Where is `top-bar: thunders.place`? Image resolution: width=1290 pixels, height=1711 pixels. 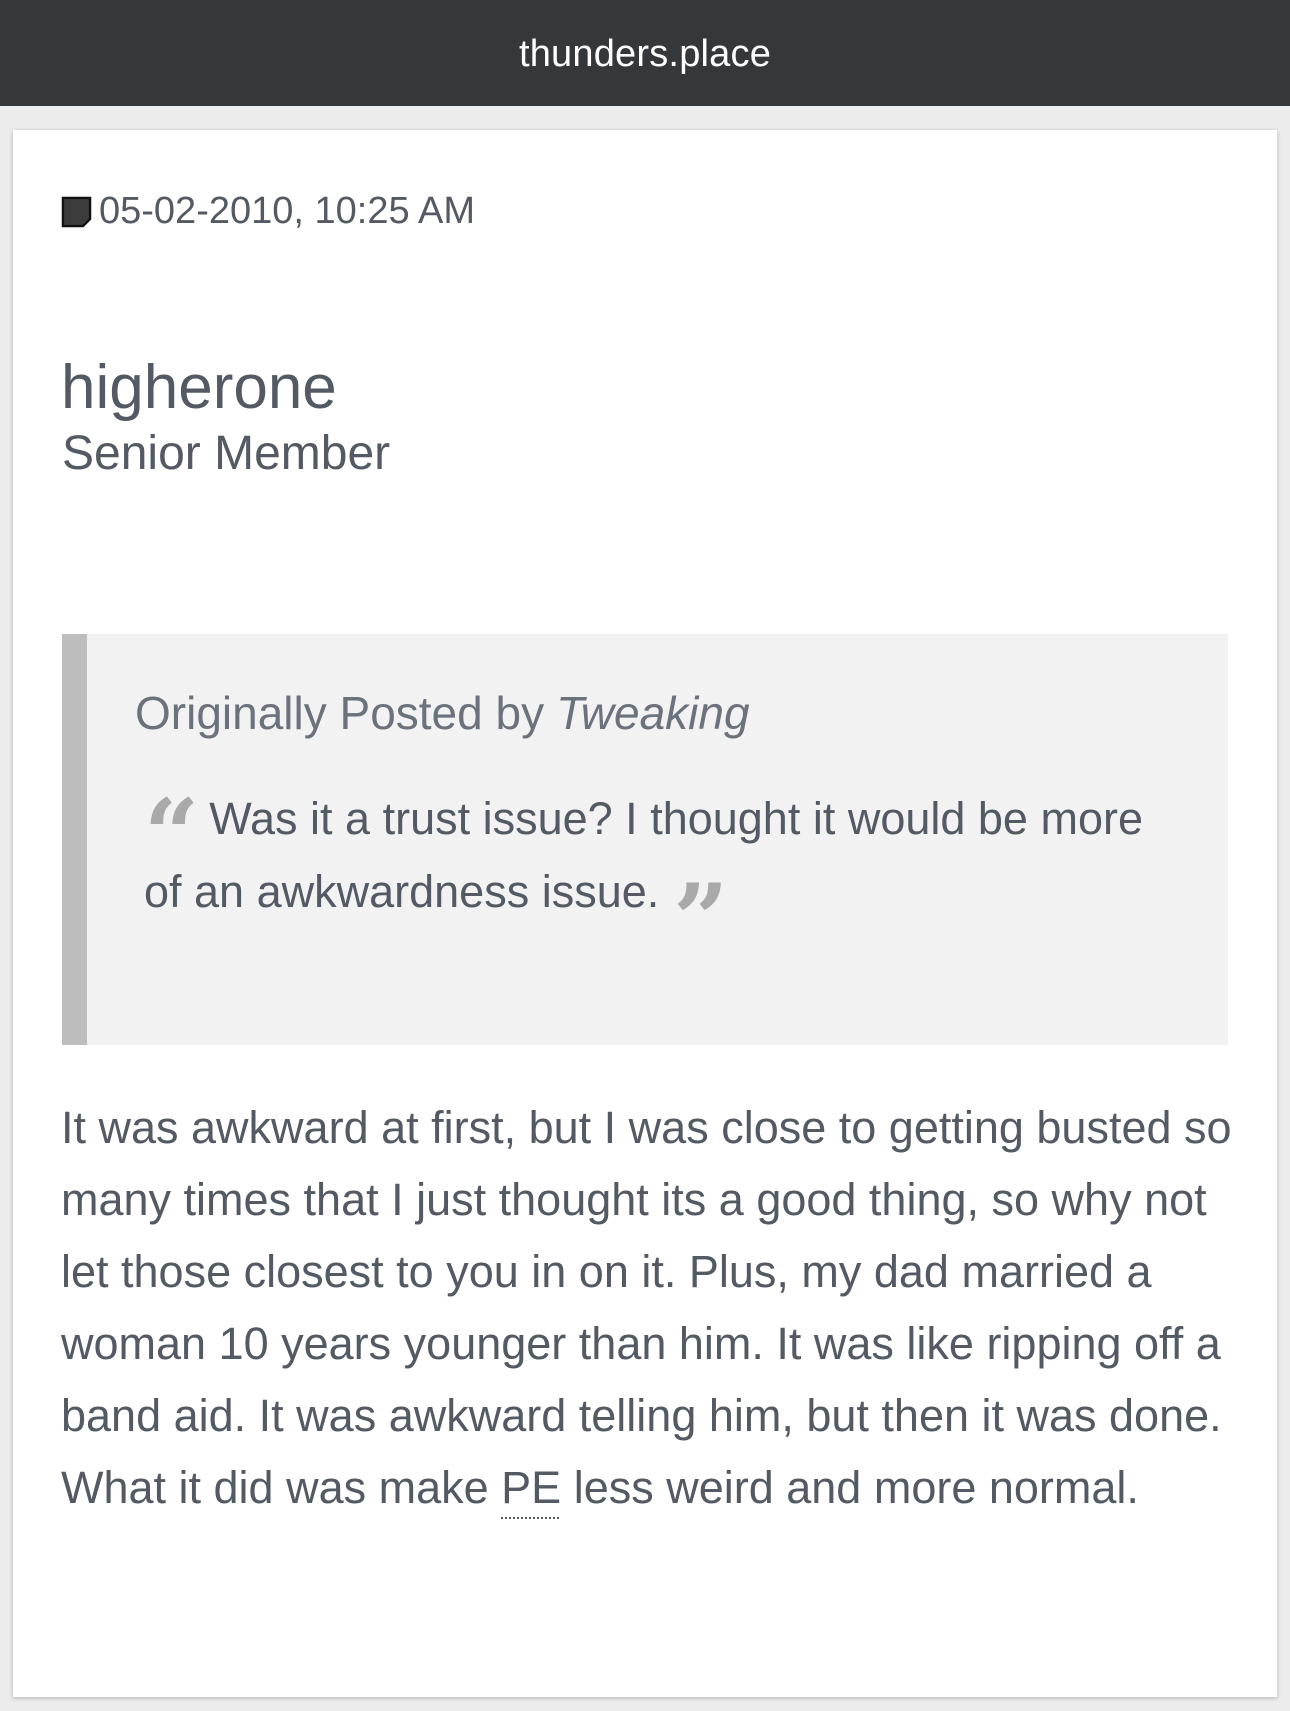
top-bar: thunders.place is located at coordinates (645, 53).